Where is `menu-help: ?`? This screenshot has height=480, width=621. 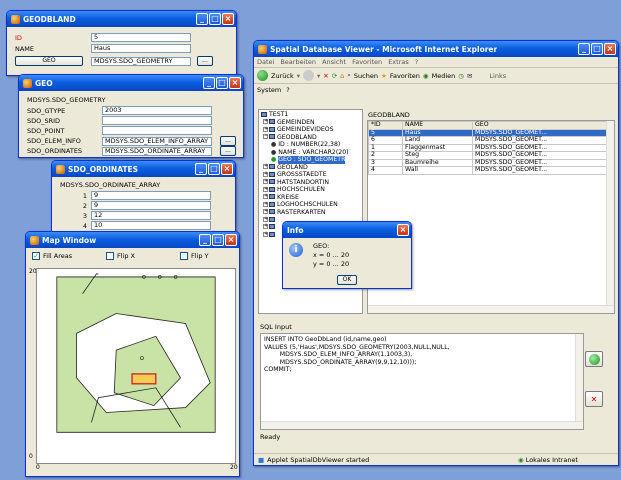 menu-help: ? is located at coordinates (416, 62).